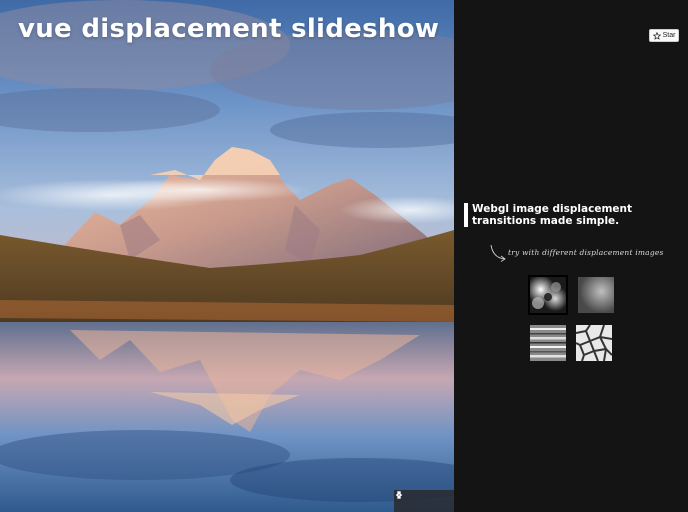 This screenshot has width=688, height=512. Describe the element at coordinates (548, 295) in the screenshot. I see `displacement-thumb-cloud-noise` at that location.